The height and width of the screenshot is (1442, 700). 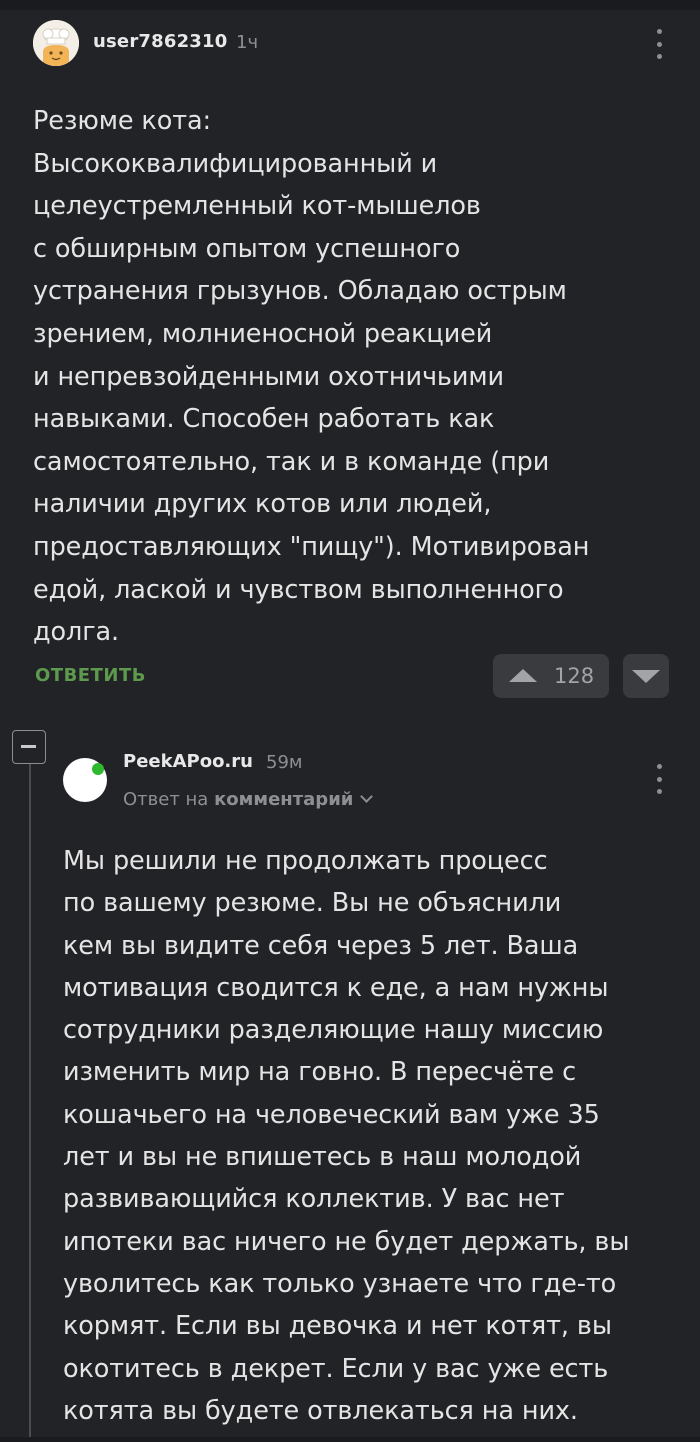 What do you see at coordinates (346, 1241) in the screenshot?
I see `comment-line: ипотеки вас ничего не будет держать, вы` at bounding box center [346, 1241].